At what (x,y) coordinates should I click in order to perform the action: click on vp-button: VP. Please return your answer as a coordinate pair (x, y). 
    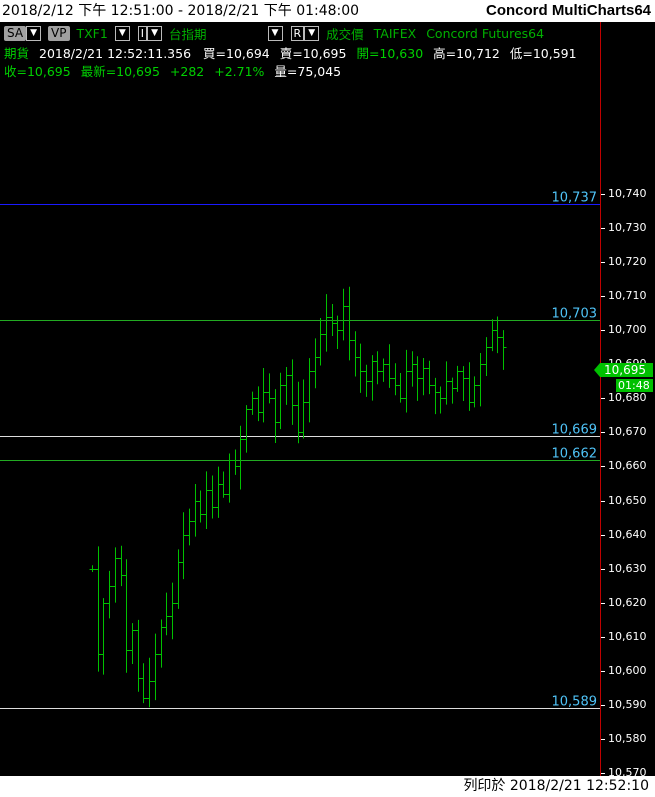
    Looking at the image, I should click on (59, 33).